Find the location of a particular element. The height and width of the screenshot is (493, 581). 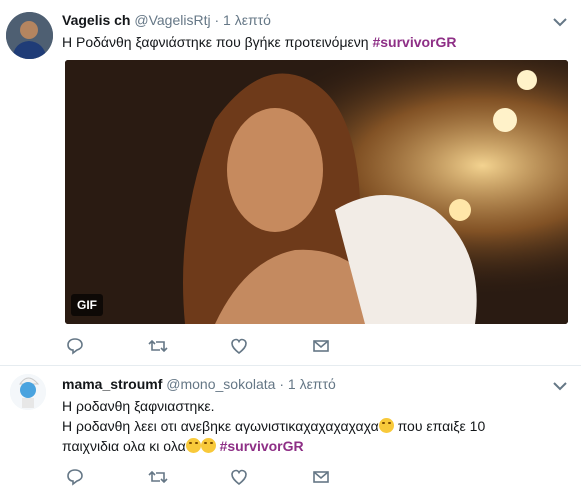

user-handle: @VagelisRtj is located at coordinates (172, 20).